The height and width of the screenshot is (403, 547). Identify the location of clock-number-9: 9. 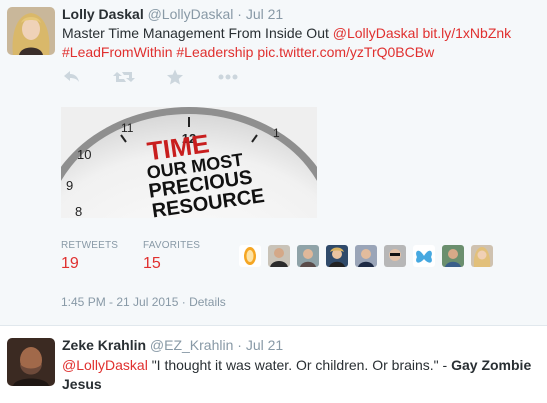
(69, 185).